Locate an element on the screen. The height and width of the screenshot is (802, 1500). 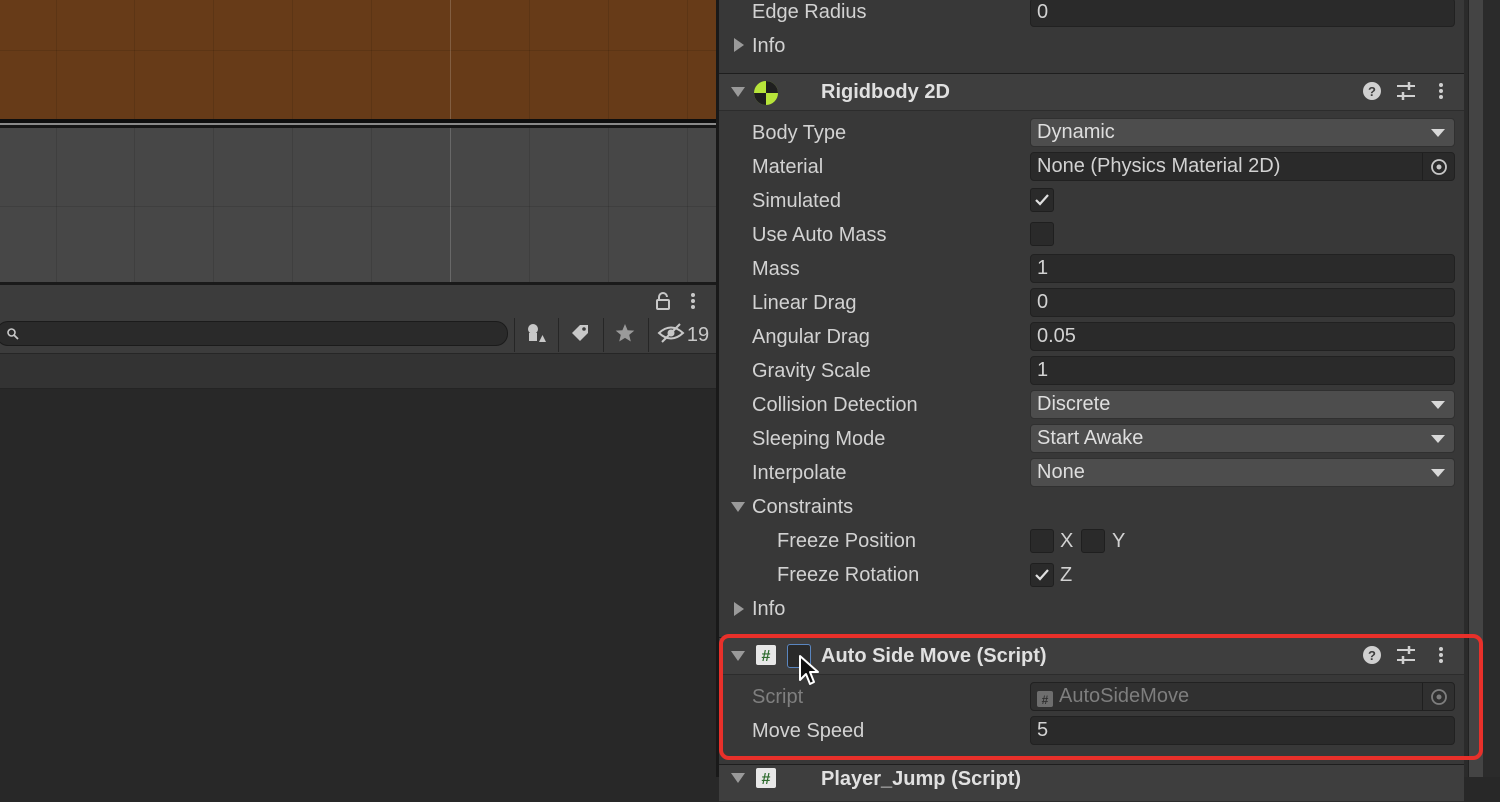
filter-by-label-button is located at coordinates (579, 335).